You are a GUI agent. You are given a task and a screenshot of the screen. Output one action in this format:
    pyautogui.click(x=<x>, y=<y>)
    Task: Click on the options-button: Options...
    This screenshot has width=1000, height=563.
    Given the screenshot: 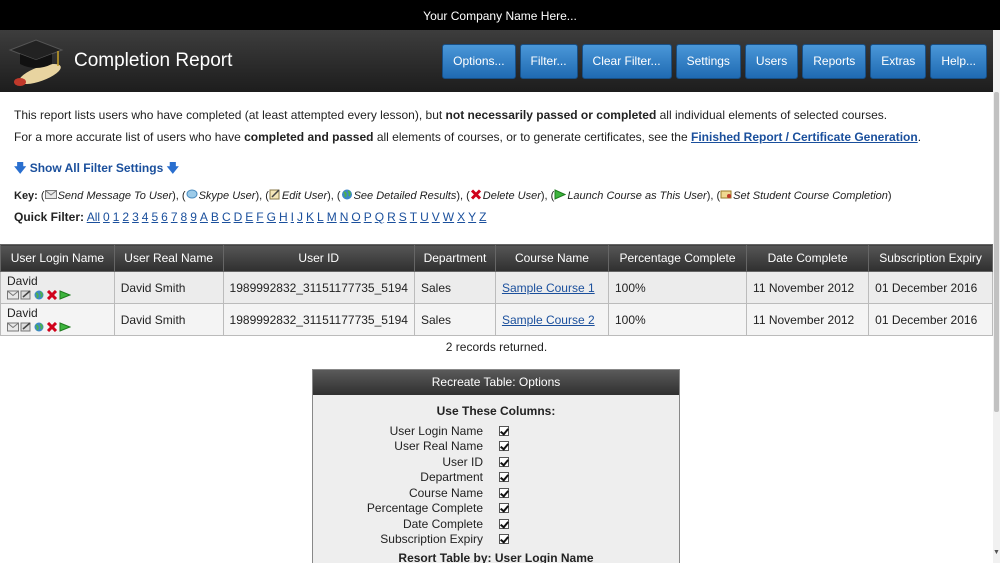 What is the action you would take?
    pyautogui.click(x=479, y=61)
    